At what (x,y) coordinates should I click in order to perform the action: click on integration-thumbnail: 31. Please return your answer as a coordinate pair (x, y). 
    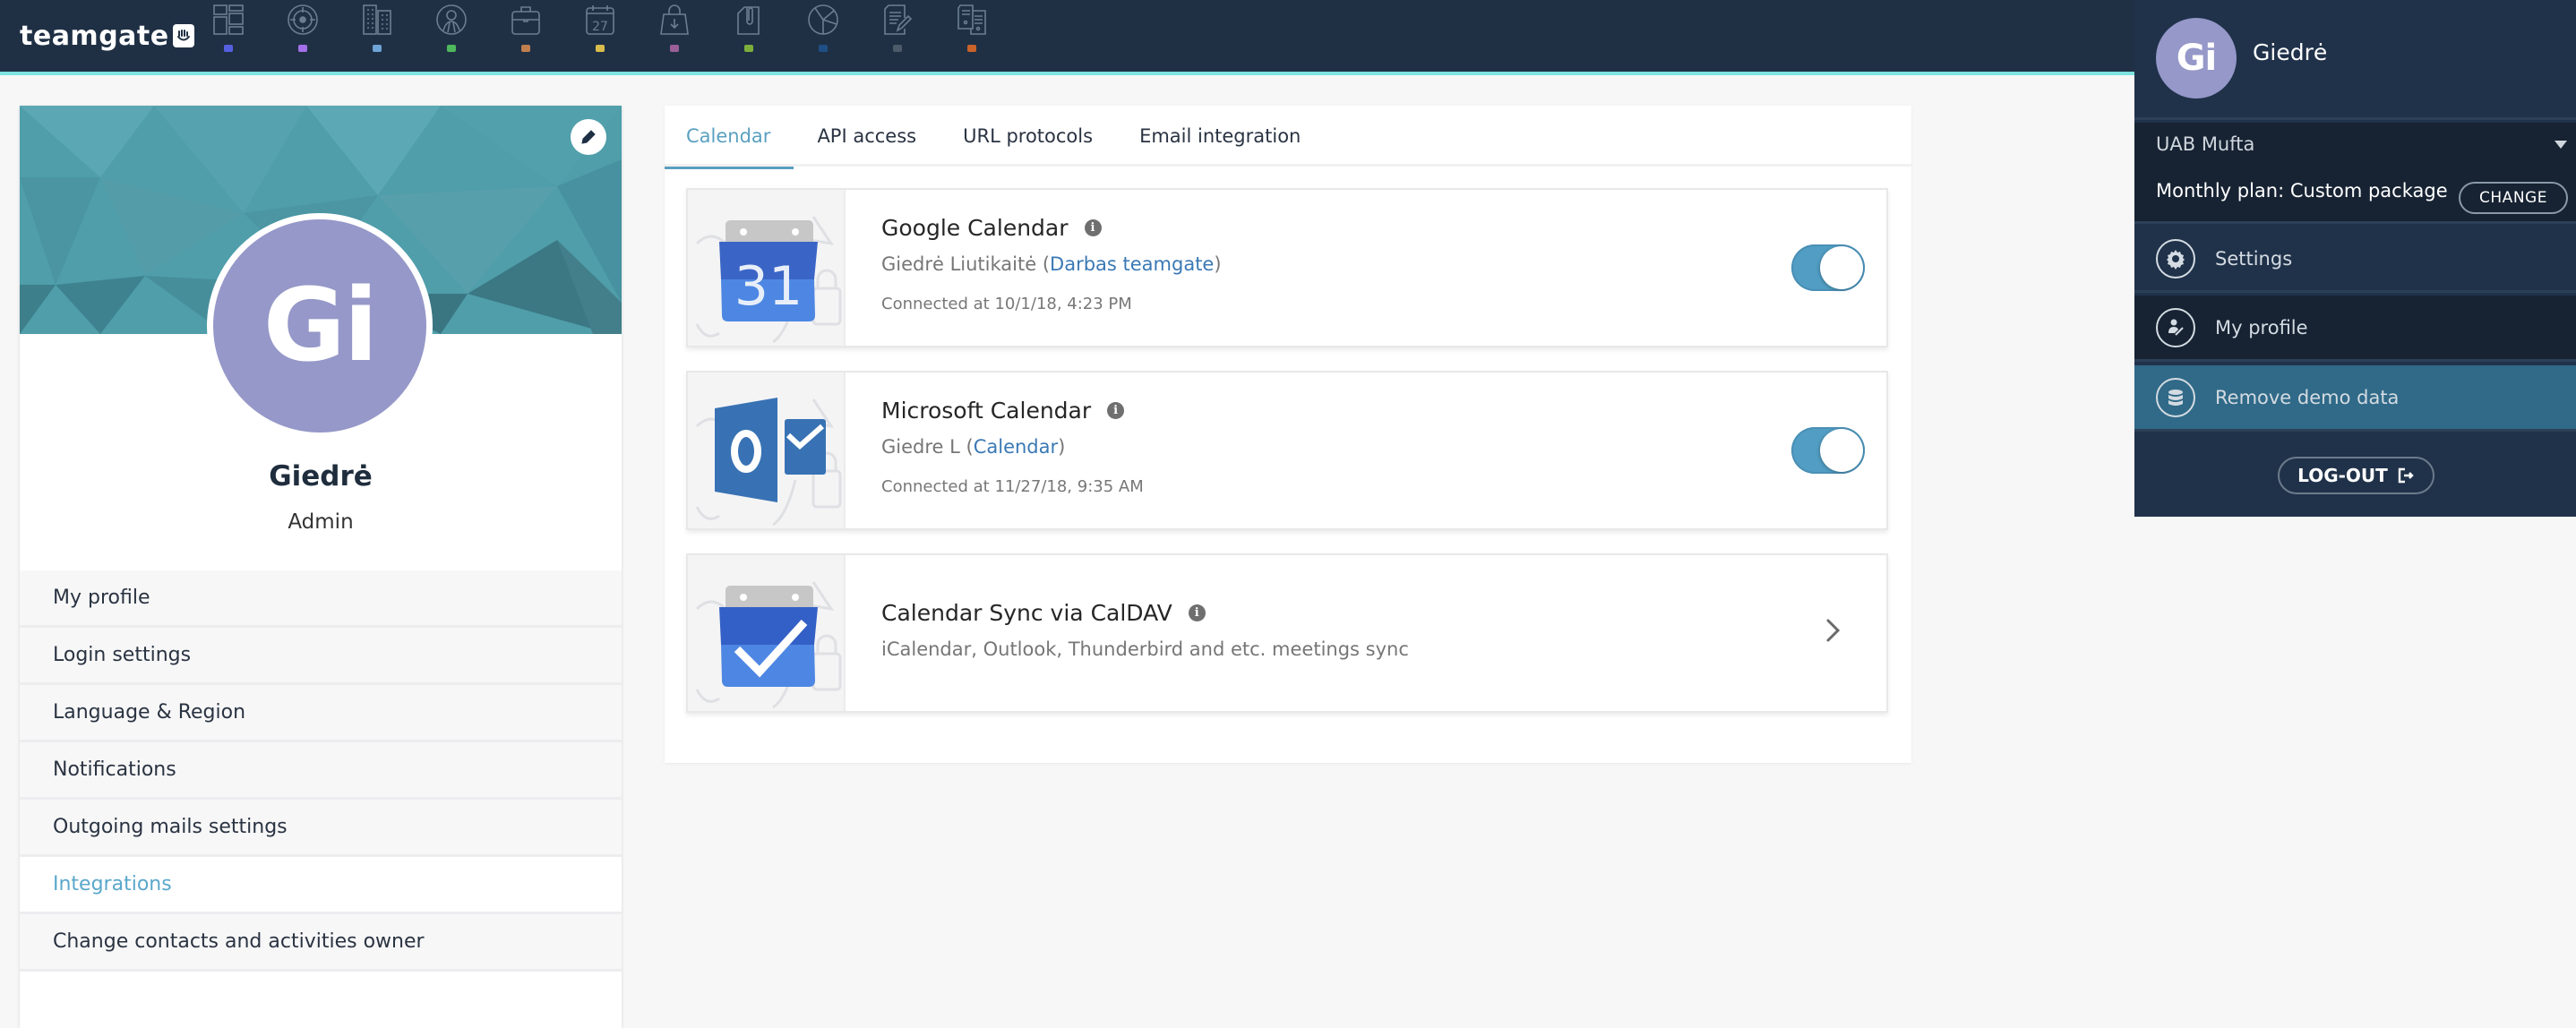
    Looking at the image, I should click on (767, 268).